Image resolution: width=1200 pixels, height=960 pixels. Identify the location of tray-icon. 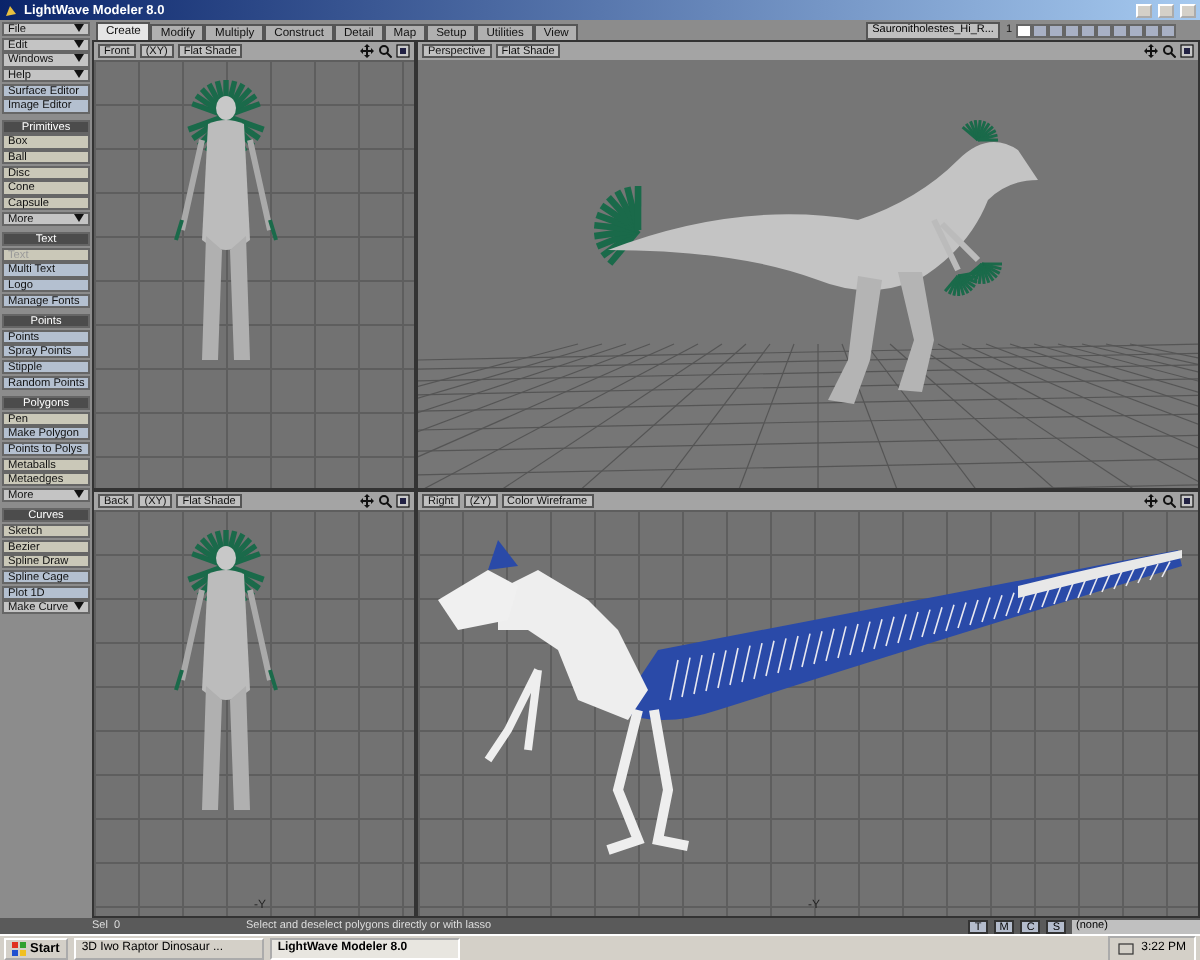
(1125, 948).